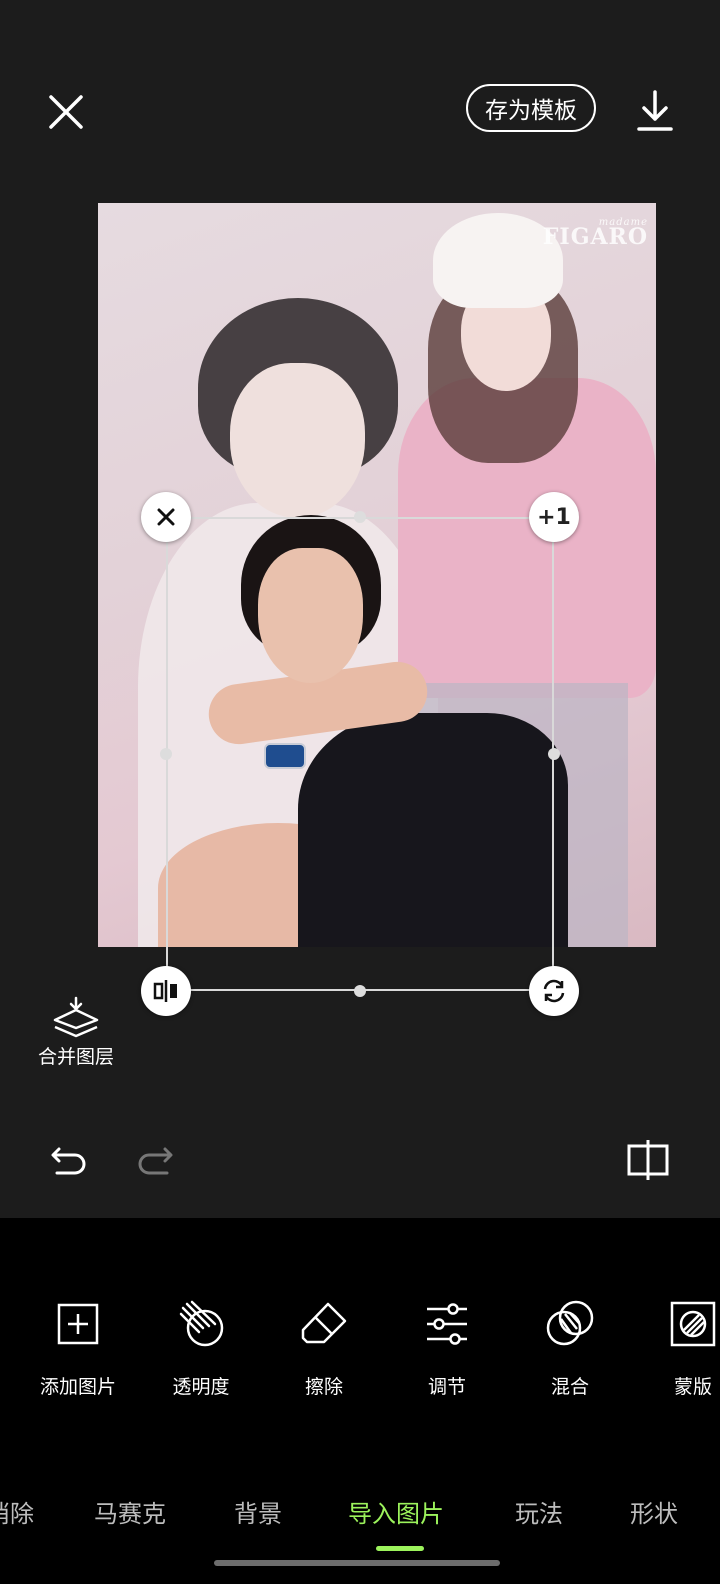 This screenshot has height=1584, width=720. I want to click on tool-blend: 混合, so click(570, 1347).